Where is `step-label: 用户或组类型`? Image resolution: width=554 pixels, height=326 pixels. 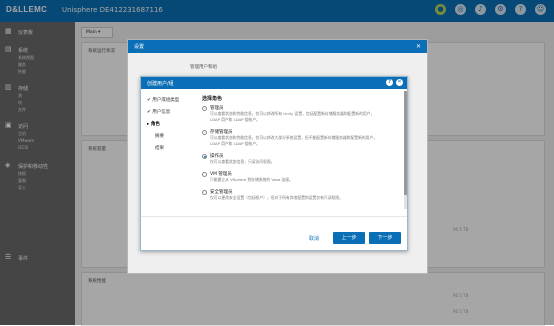 step-label: 用户或组类型 is located at coordinates (166, 100).